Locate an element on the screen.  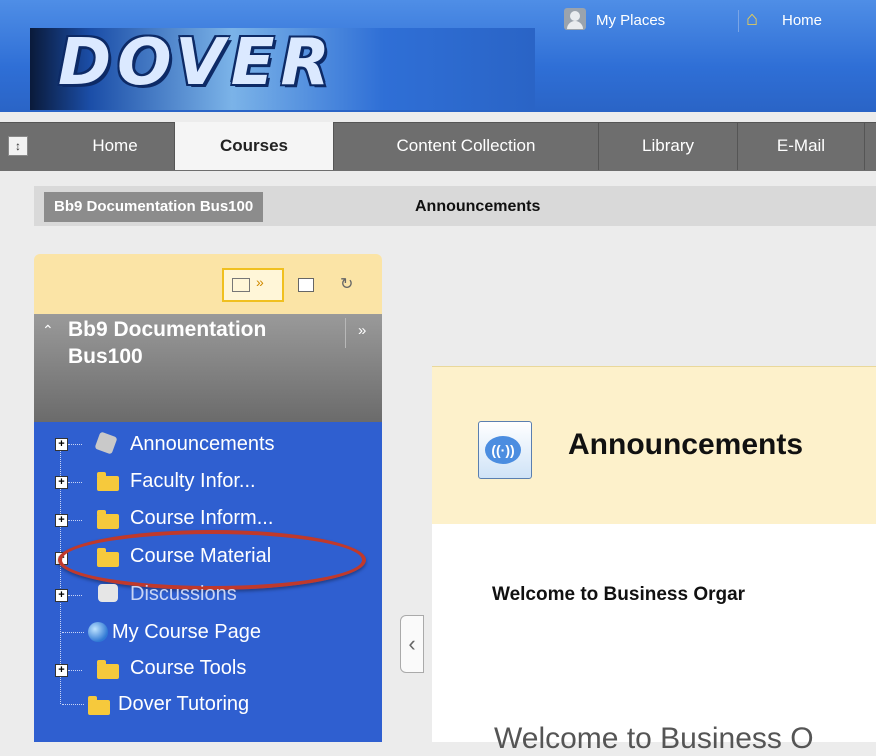
broadcast-icon: ((·)) is located at coordinates (503, 450).